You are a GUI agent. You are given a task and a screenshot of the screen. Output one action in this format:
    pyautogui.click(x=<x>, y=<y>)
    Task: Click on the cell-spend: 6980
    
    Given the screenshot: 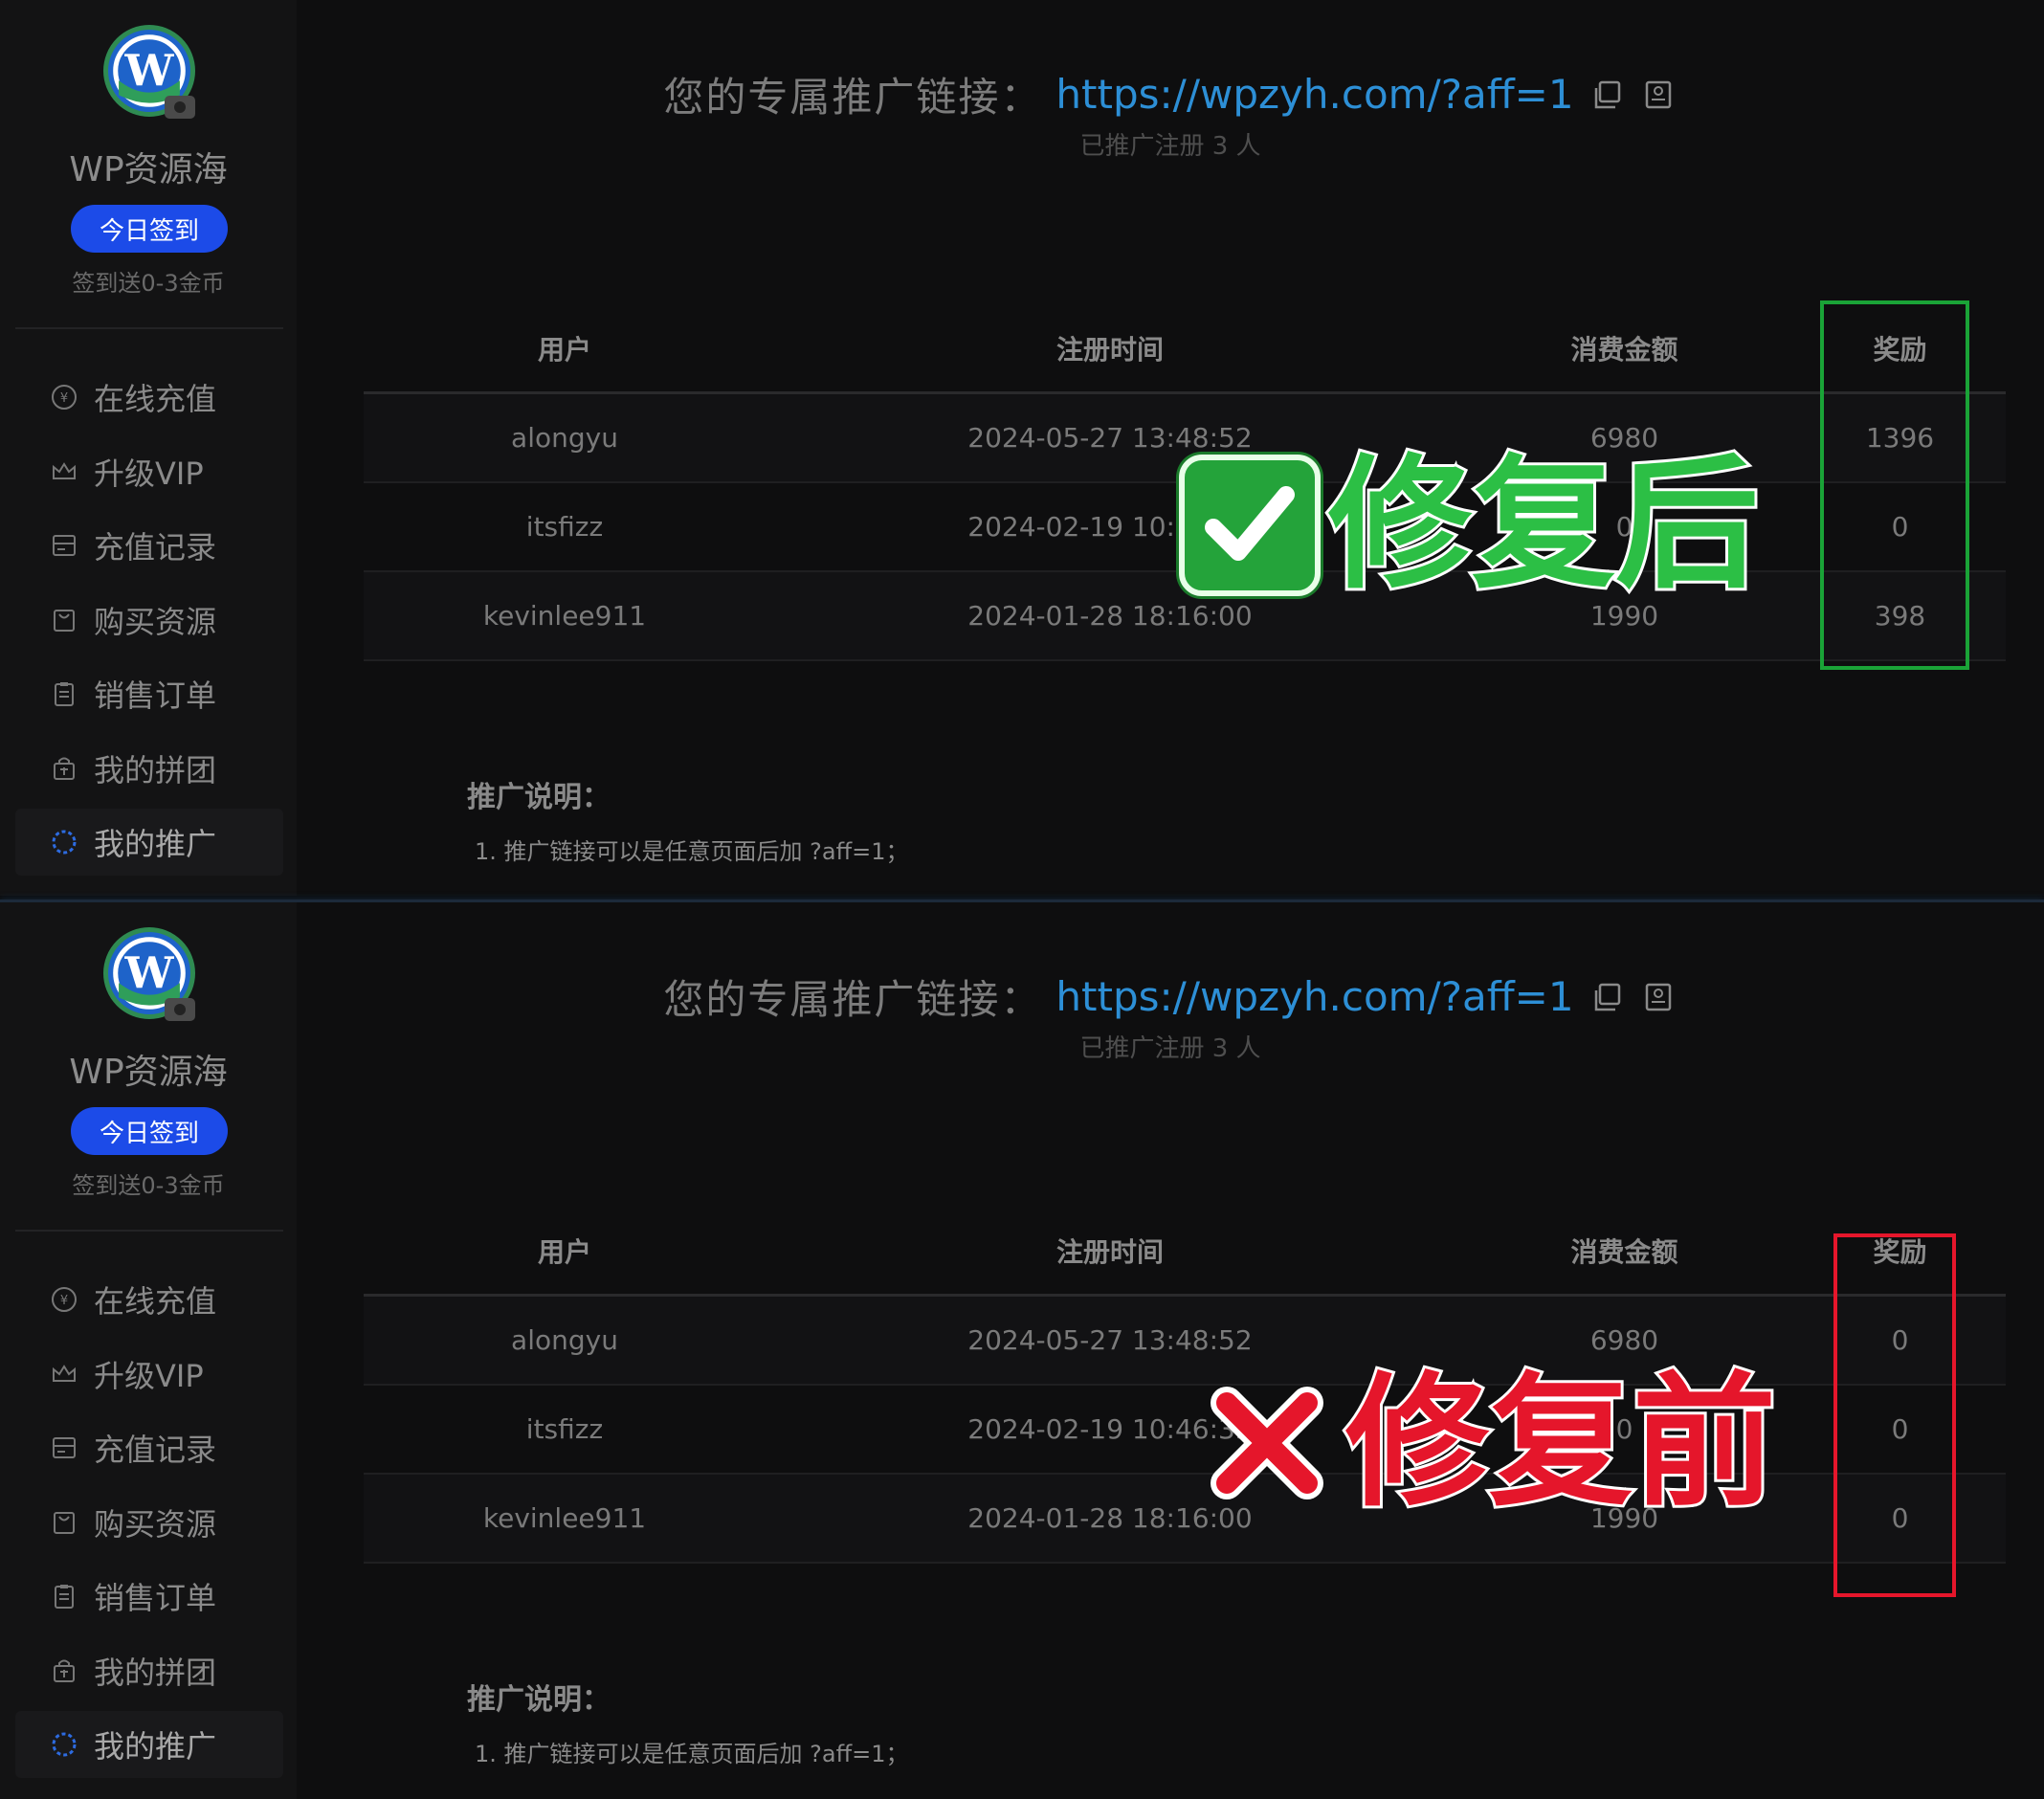 What is the action you would take?
    pyautogui.click(x=1624, y=1340)
    